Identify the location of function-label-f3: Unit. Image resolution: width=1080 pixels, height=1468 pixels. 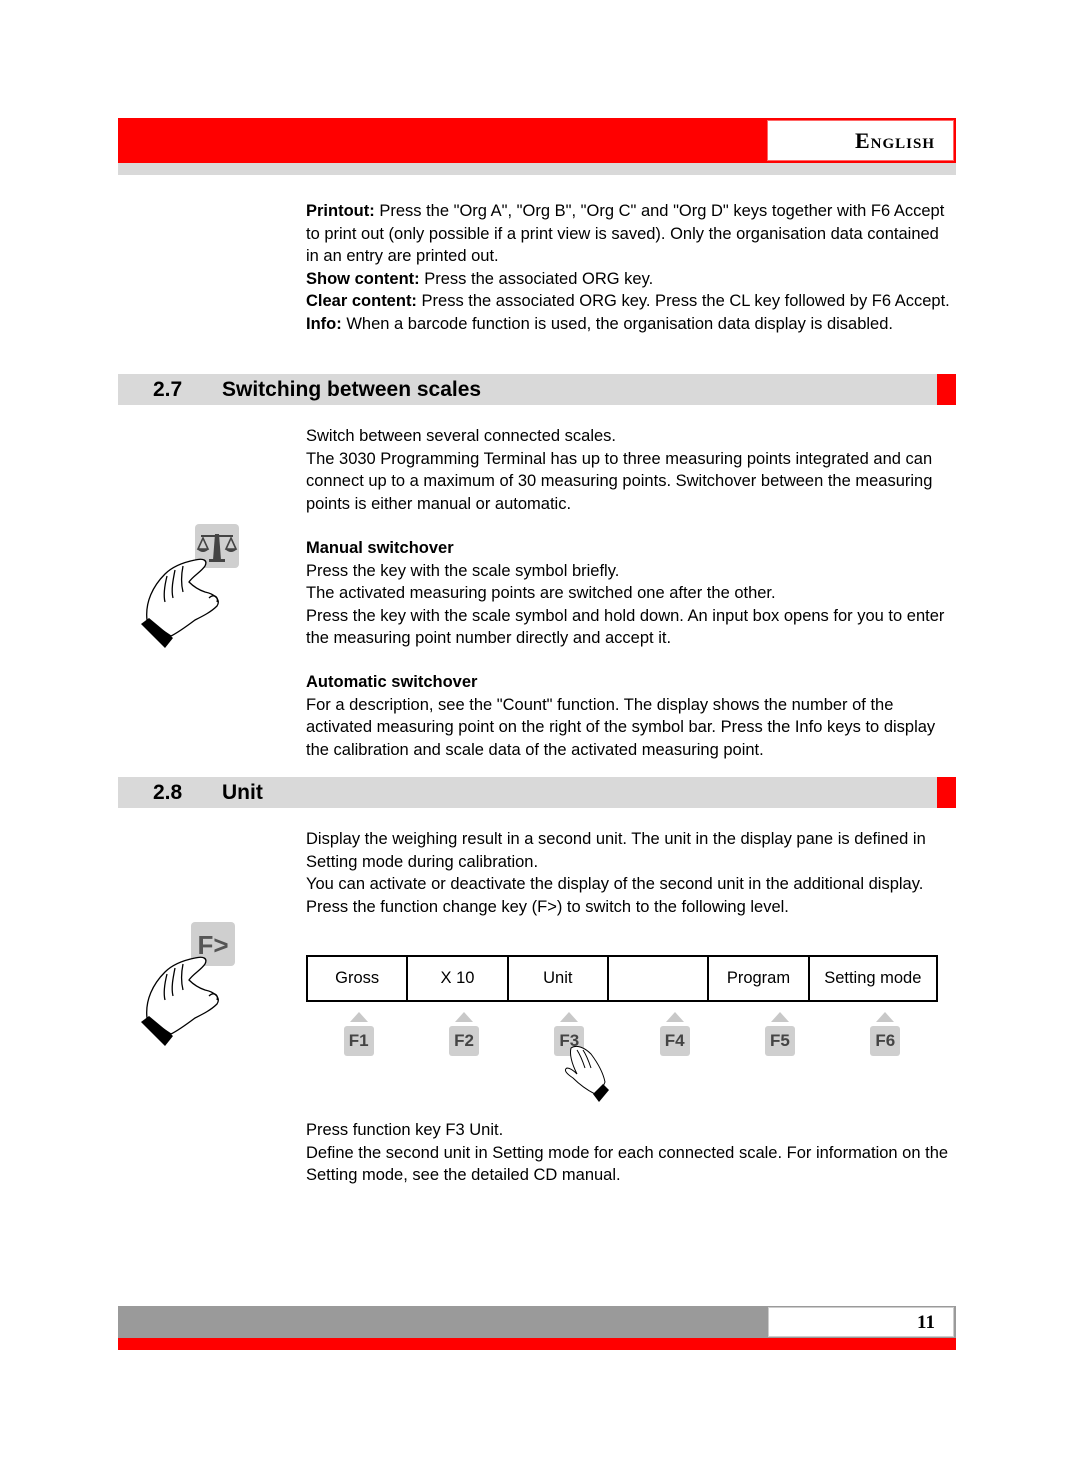
(559, 978).